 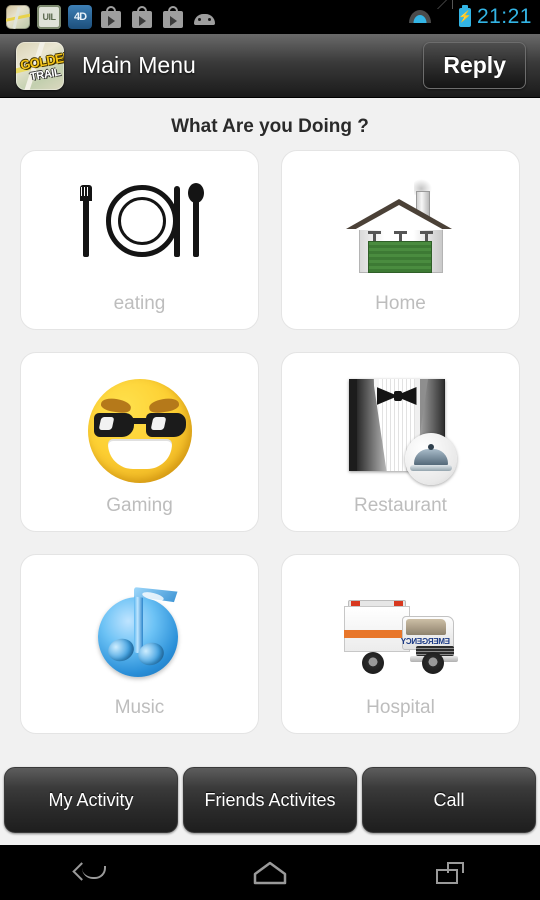 I want to click on page-title: Main Menu, so click(x=139, y=65).